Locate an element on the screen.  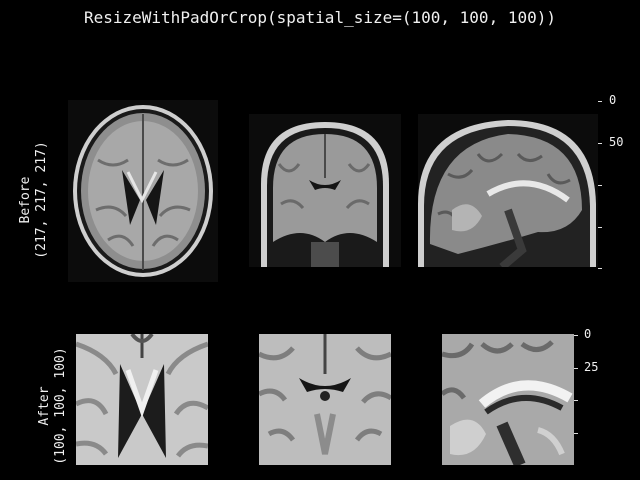
before-tick-label-0: 0 is located at coordinates (613, 100).